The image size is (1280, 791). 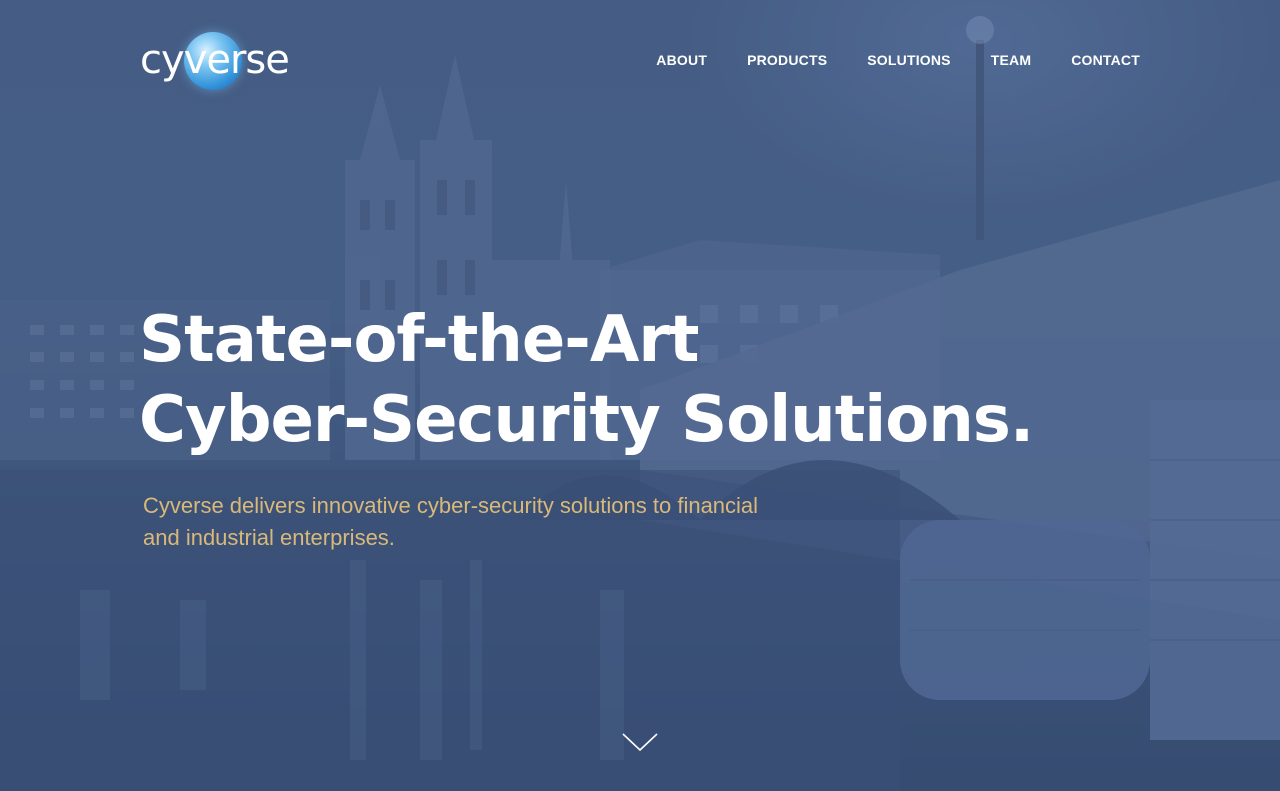 What do you see at coordinates (1105, 60) in the screenshot?
I see `nav-item-contact: CONTACT` at bounding box center [1105, 60].